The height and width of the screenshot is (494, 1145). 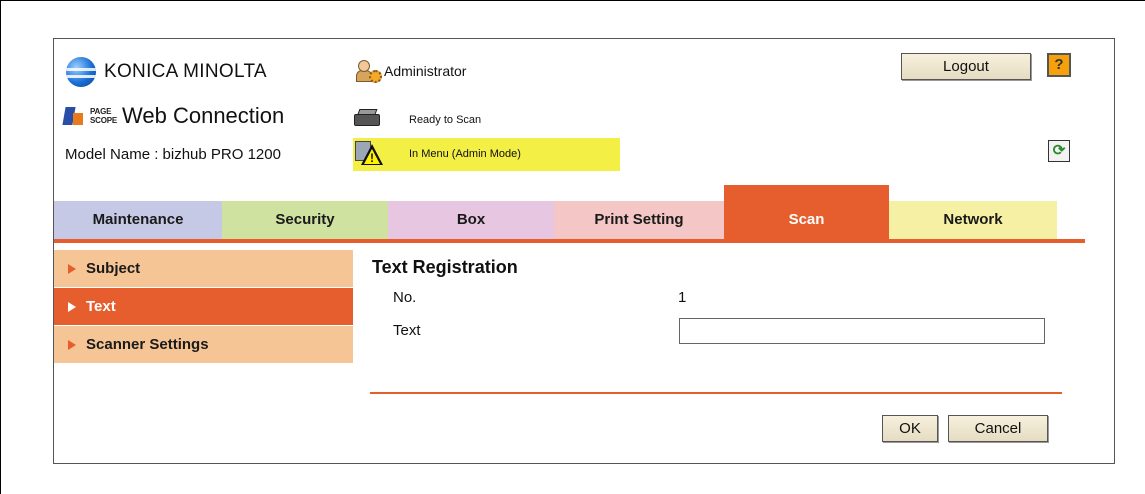 I want to click on tab-box: Box, so click(x=471, y=220).